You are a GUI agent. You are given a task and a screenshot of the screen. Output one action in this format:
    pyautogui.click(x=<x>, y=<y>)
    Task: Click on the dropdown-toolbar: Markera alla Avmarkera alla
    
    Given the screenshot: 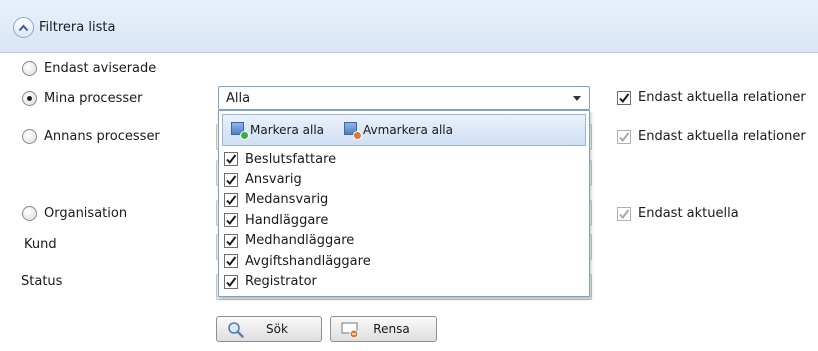 What is the action you would take?
    pyautogui.click(x=404, y=130)
    